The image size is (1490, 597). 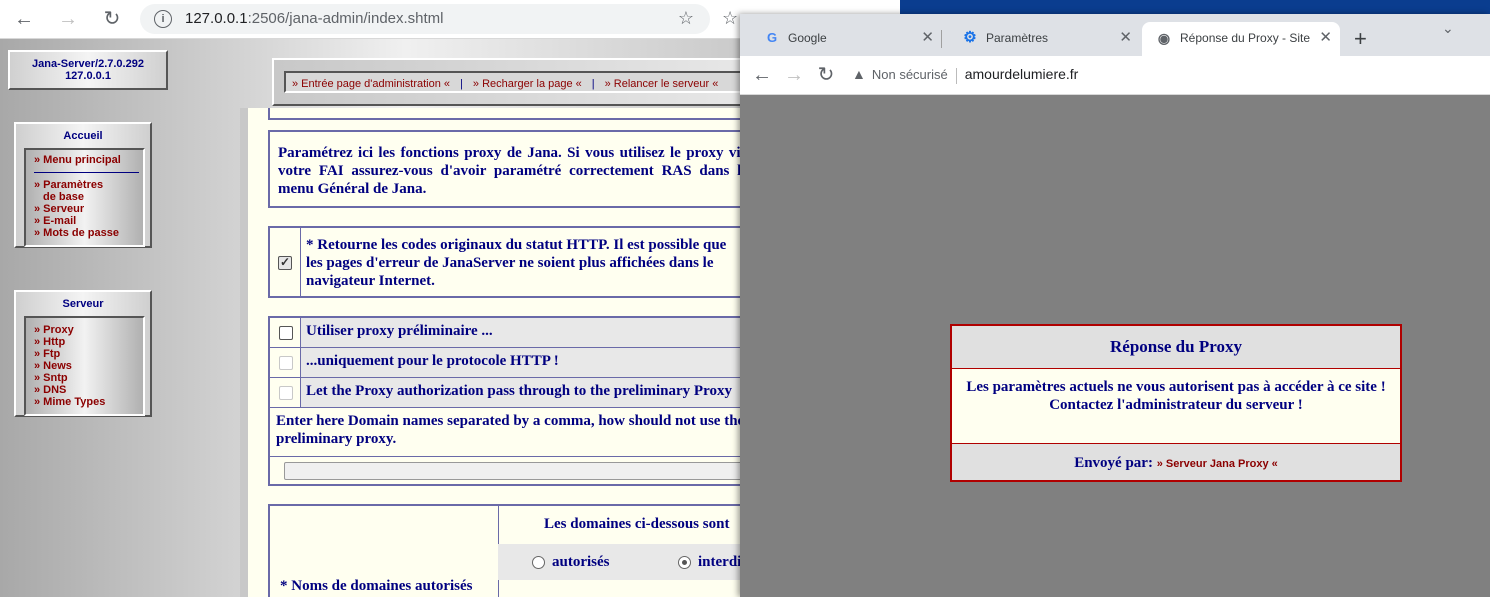 I want to click on parametres-link: » Paramètres, so click(x=86, y=185).